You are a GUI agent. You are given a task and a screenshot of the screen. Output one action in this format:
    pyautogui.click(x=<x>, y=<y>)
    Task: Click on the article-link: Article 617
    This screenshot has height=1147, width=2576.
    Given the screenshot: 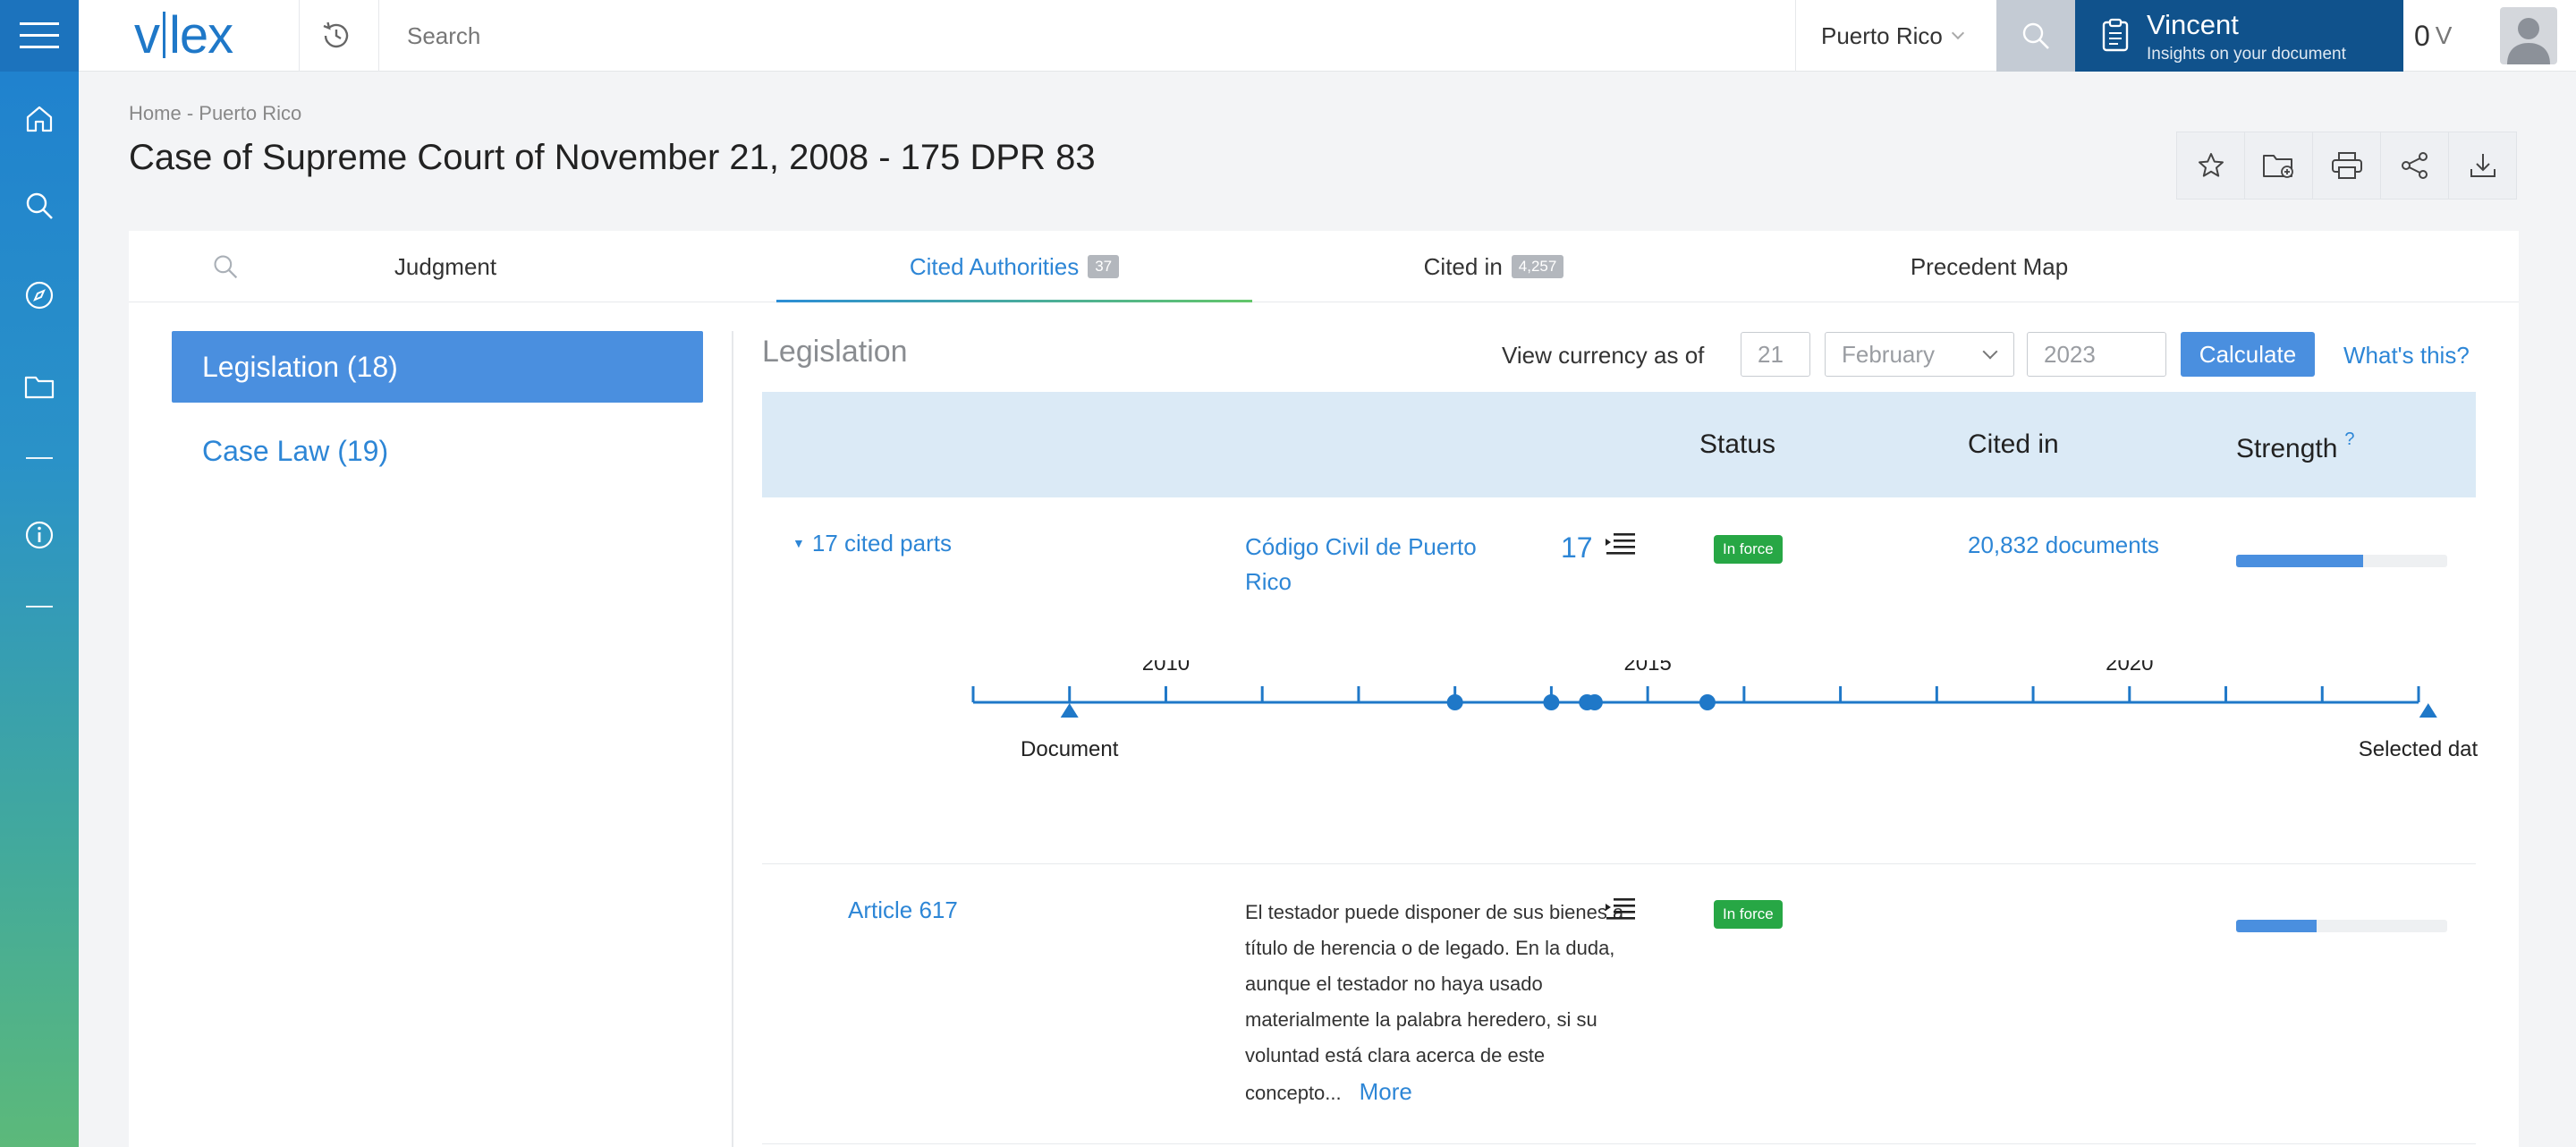 What is the action you would take?
    pyautogui.click(x=903, y=910)
    